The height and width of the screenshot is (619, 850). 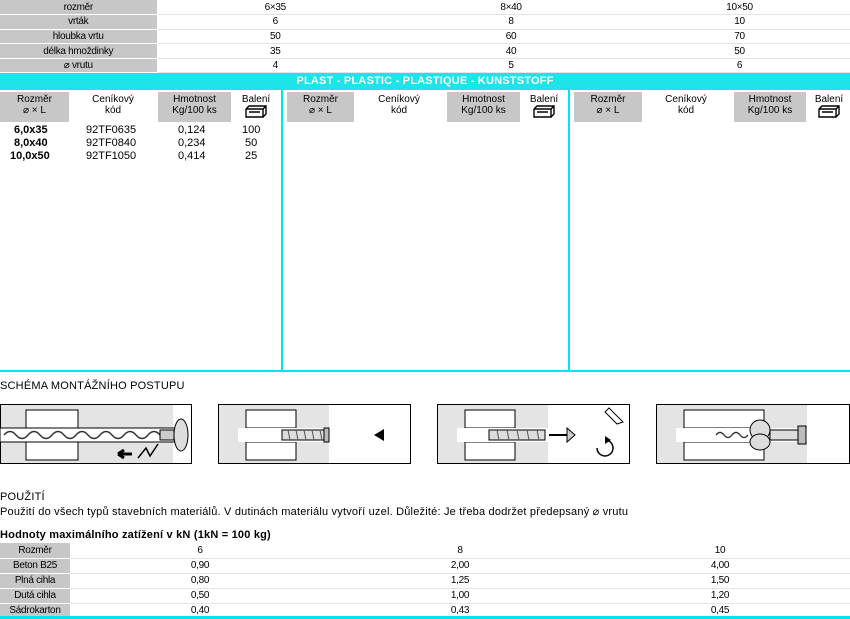 What do you see at coordinates (720, 581) in the screenshot?
I see `load-value: 1,50` at bounding box center [720, 581].